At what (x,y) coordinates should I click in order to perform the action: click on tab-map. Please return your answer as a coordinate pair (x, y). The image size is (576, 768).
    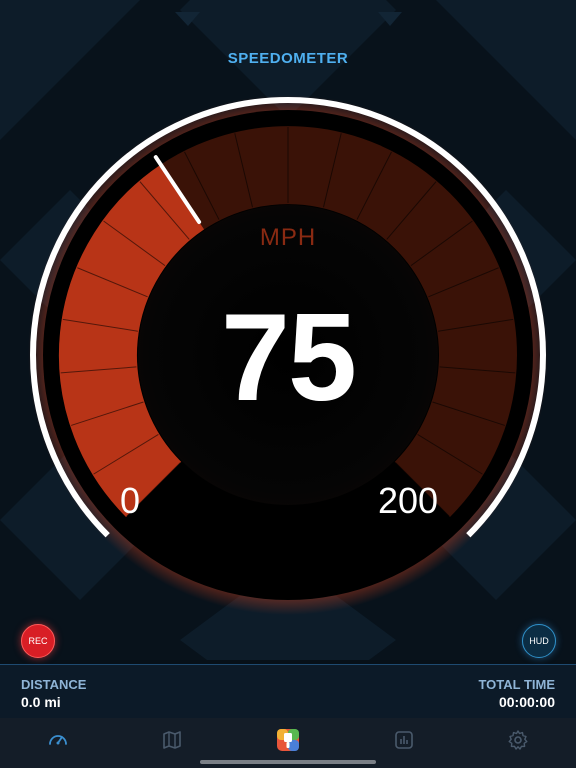
    Looking at the image, I should click on (172, 740).